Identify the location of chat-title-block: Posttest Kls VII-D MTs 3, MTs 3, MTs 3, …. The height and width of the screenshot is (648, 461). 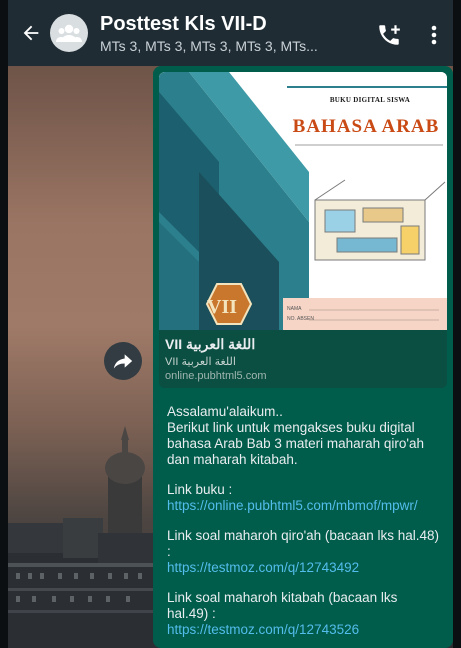
(225, 33).